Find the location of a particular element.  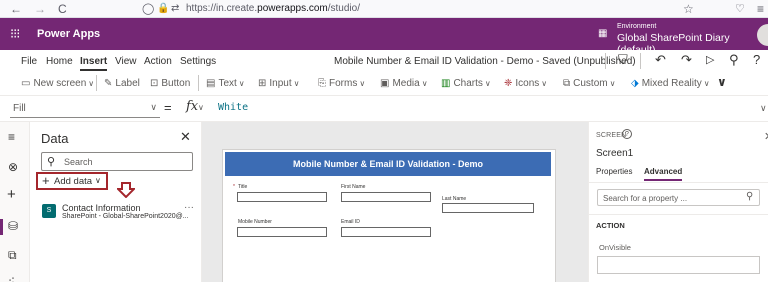

ribbon-custom: ⧉ Custom ∨ is located at coordinates (589, 84).